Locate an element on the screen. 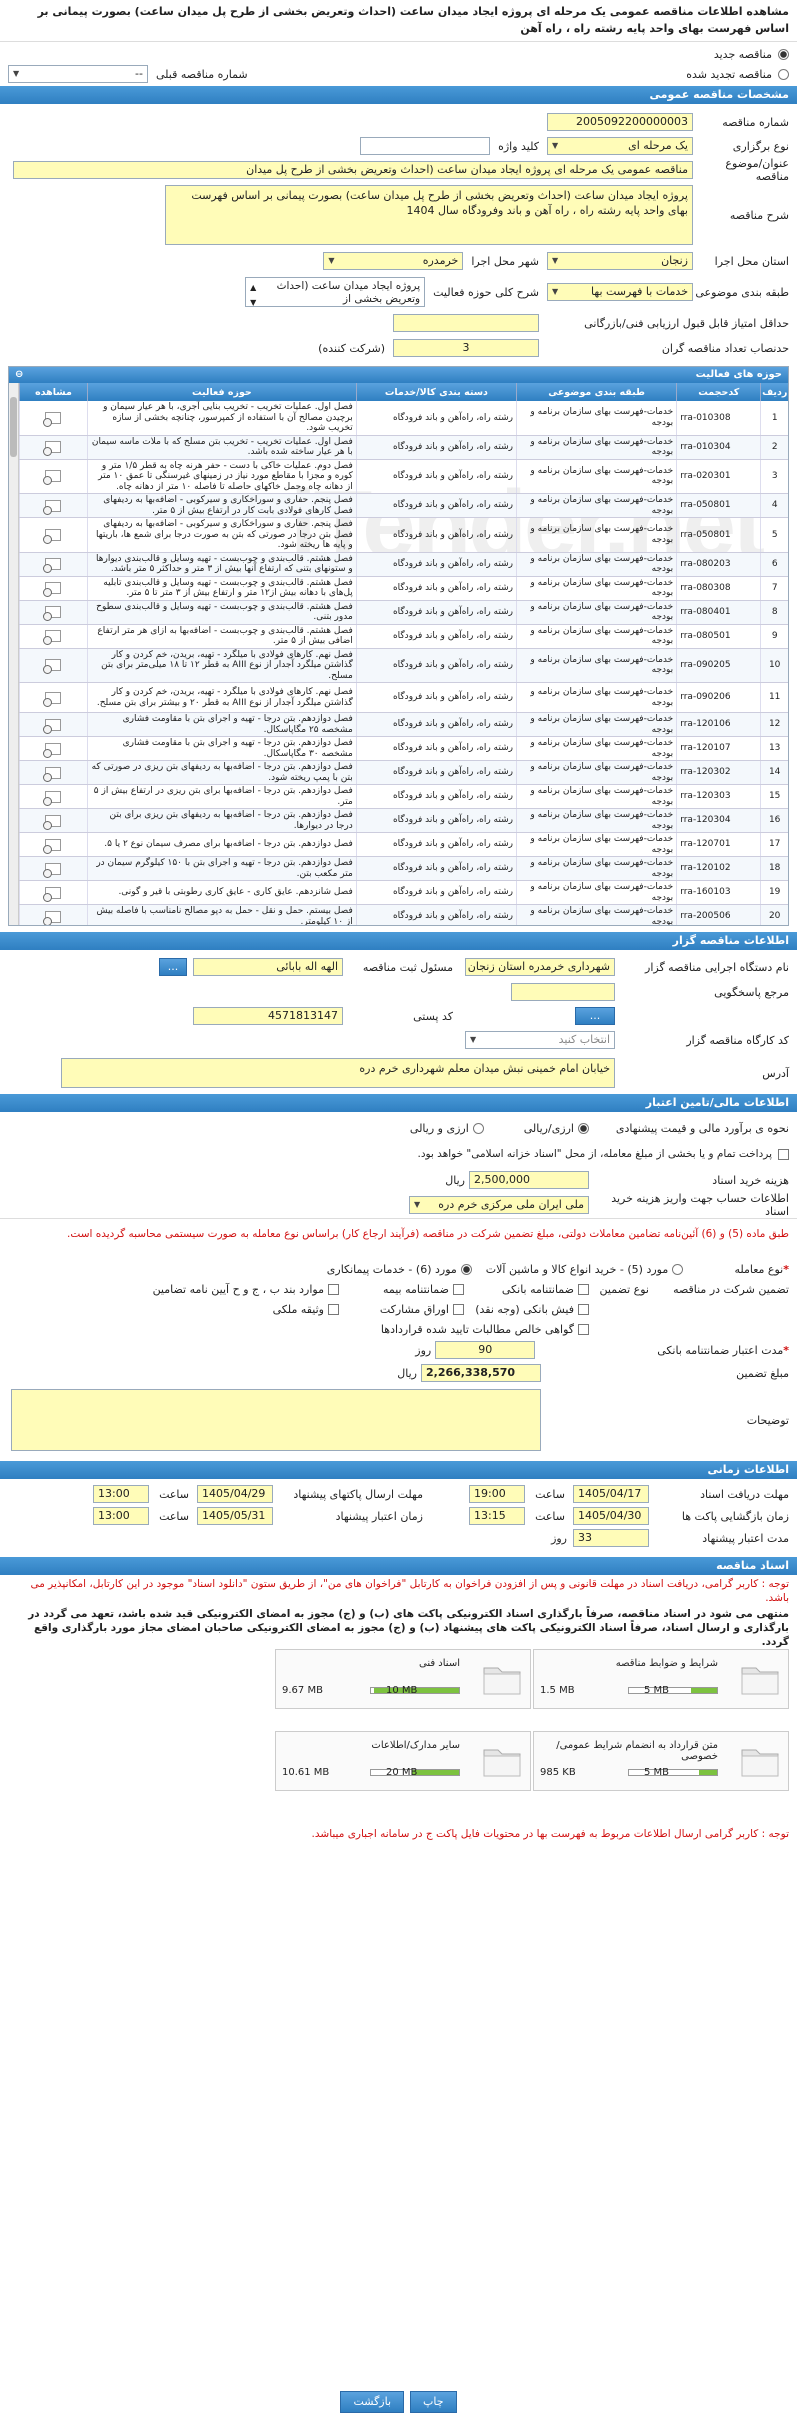 The image size is (797, 2419). tender-number-field: 2005092200000003 is located at coordinates (620, 122).